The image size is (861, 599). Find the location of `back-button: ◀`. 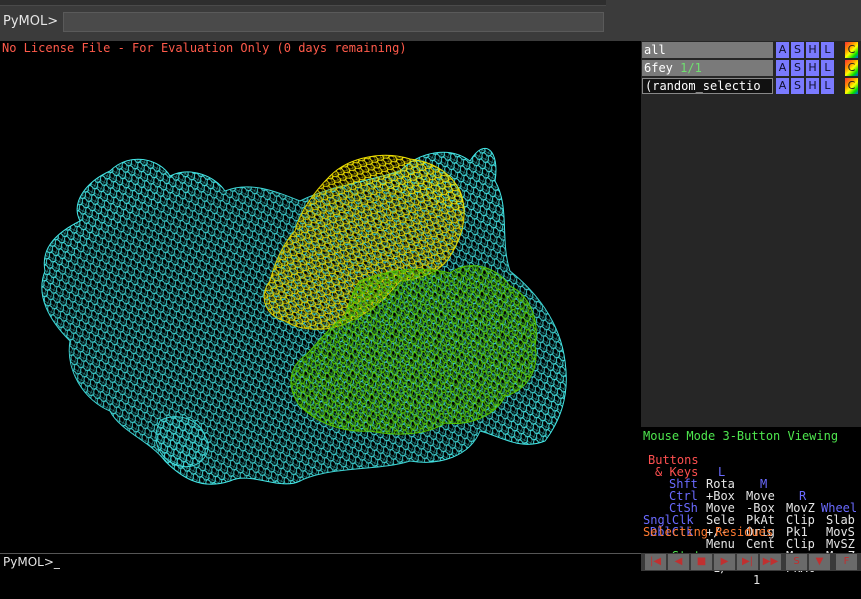

back-button: ◀ is located at coordinates (678, 562).